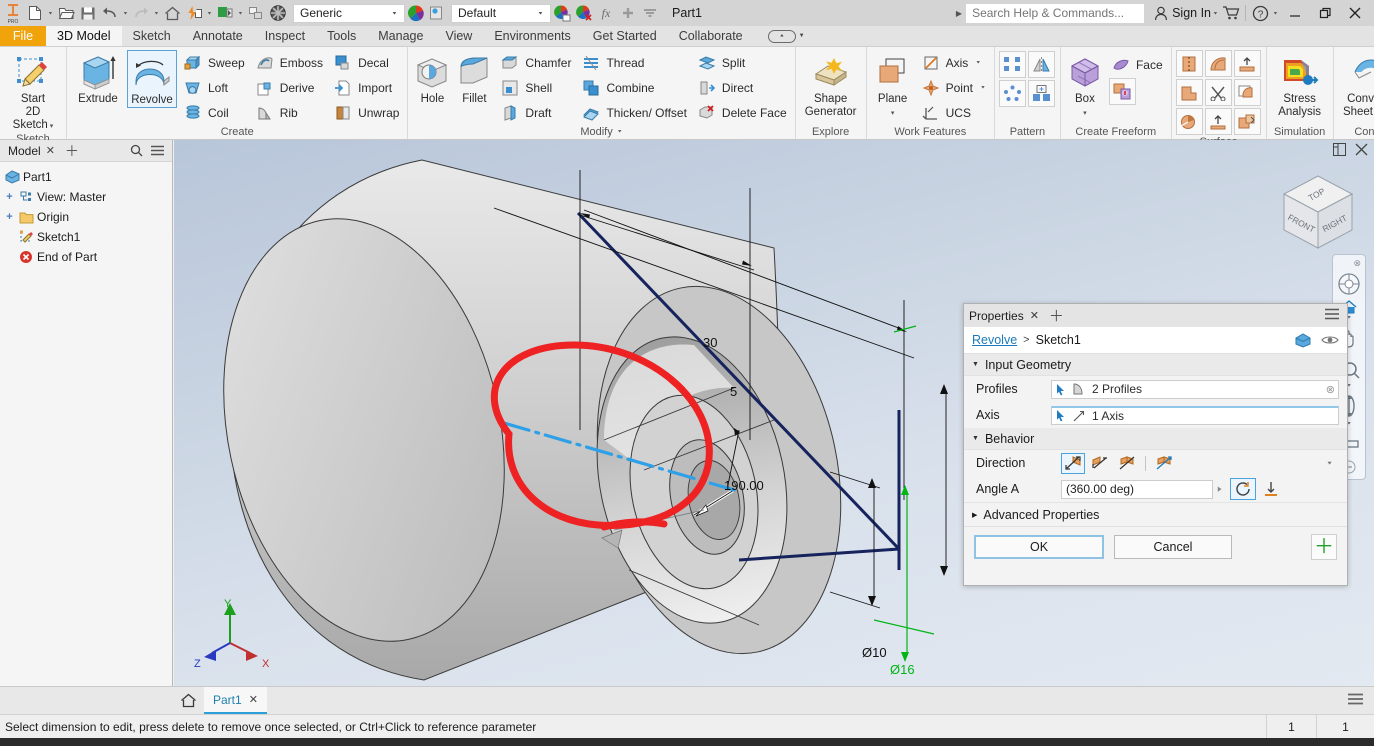  Describe the element at coordinates (84, 36) in the screenshot. I see `tab-3d-model: 3D Model` at that location.